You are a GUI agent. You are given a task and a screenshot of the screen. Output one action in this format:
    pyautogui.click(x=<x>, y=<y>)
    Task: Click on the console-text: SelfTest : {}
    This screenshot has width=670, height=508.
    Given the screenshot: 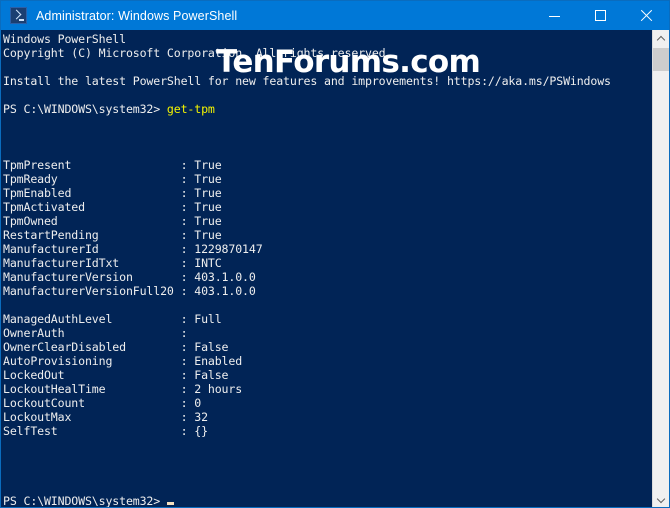 What is the action you would take?
    pyautogui.click(x=105, y=431)
    